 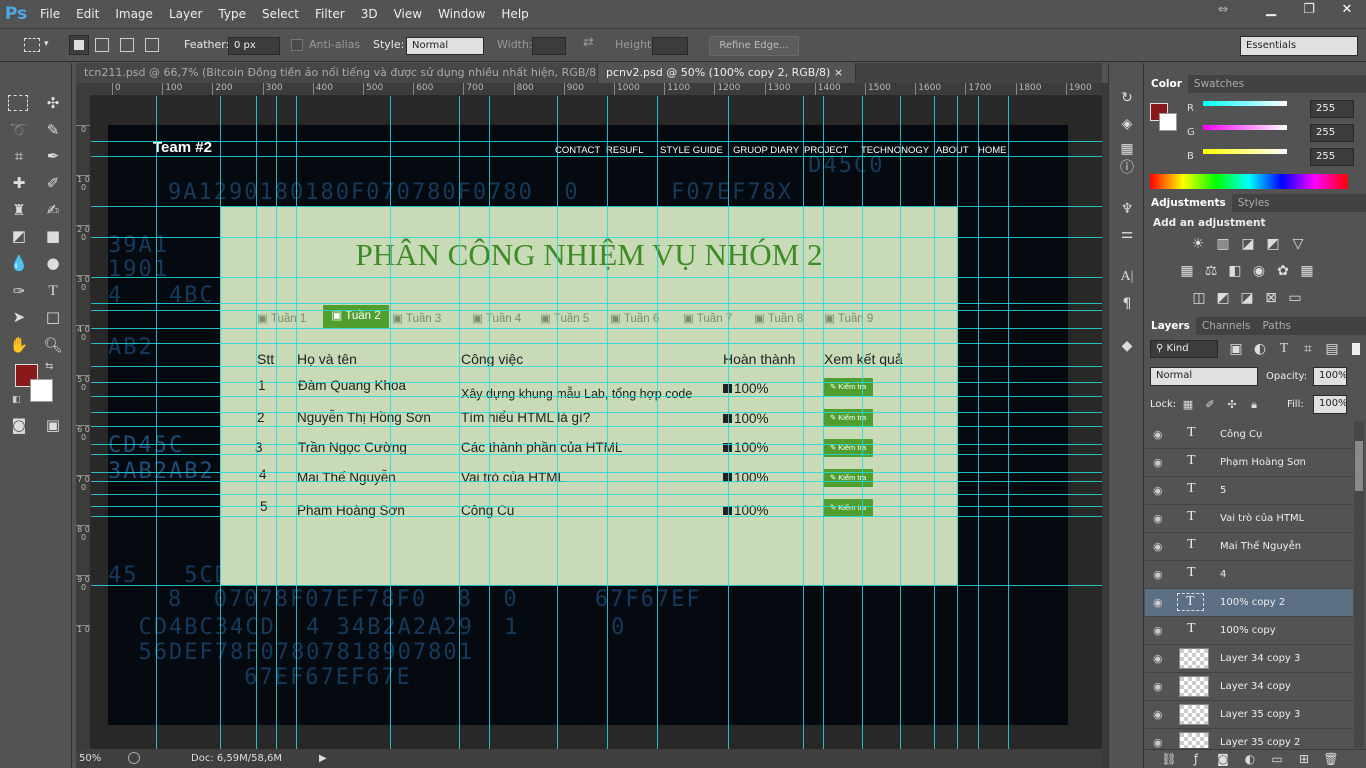 What do you see at coordinates (1249, 491) in the screenshot?
I see `layer-row: ◉ T 5` at bounding box center [1249, 491].